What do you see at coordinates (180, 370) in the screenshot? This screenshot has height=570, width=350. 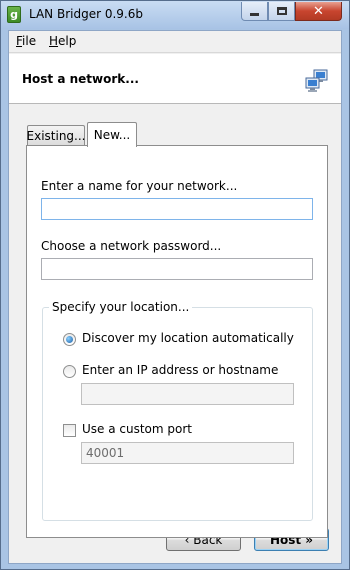 I see `ip-address-label: Enter an IP address or hostname` at bounding box center [180, 370].